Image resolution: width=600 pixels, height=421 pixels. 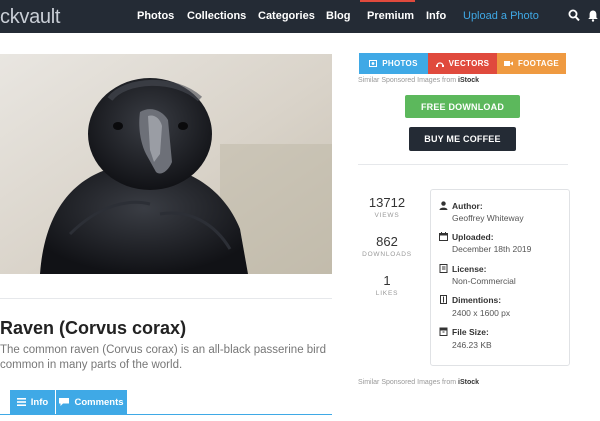 I want to click on source-tab-footage-label: FOOTAGE, so click(x=538, y=63).